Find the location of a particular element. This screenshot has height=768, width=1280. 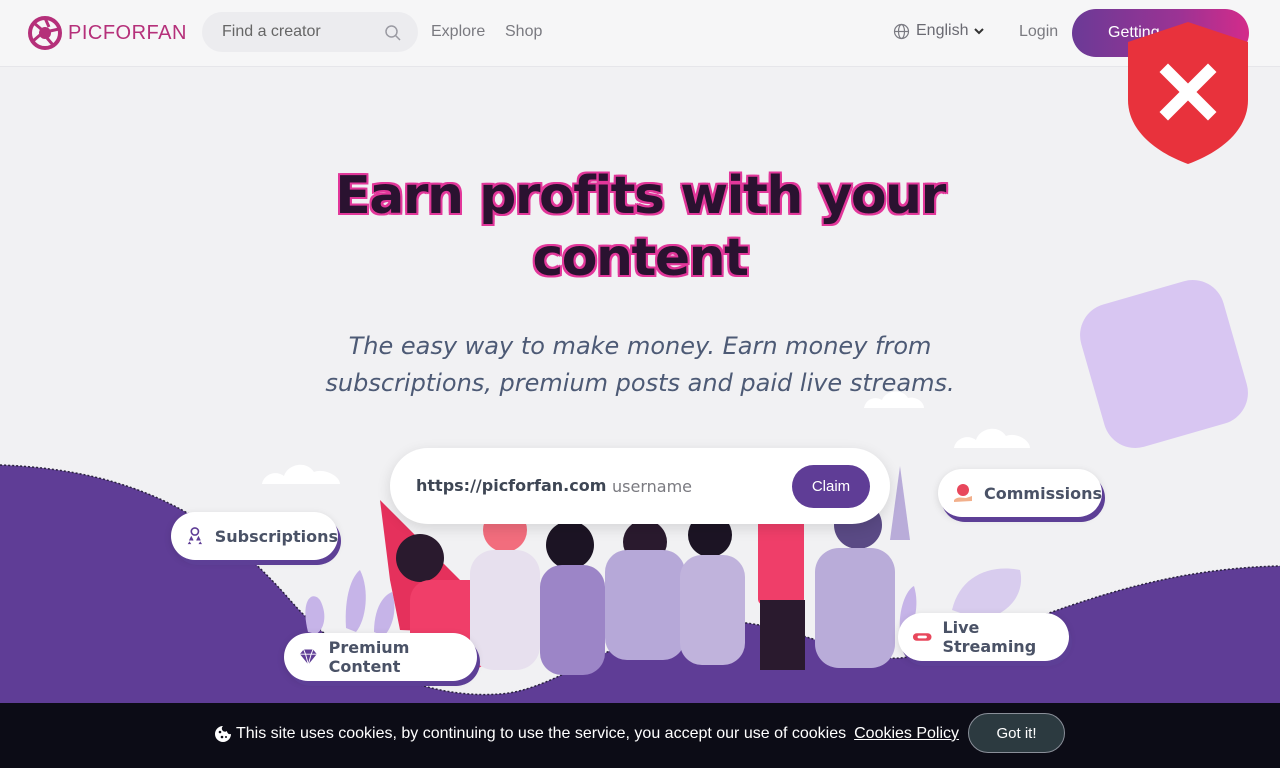

claim-url-prefix: https://picforfan.com is located at coordinates (511, 485).